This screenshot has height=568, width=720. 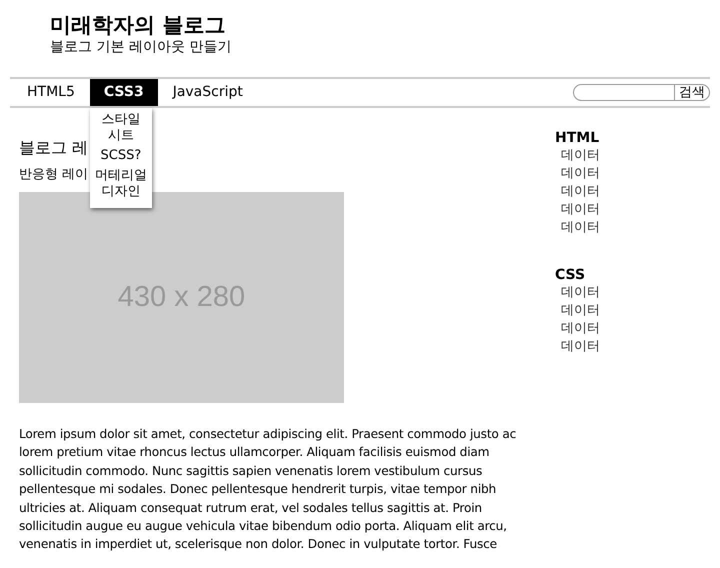 I want to click on article-heading: 블로그 레, so click(x=53, y=148).